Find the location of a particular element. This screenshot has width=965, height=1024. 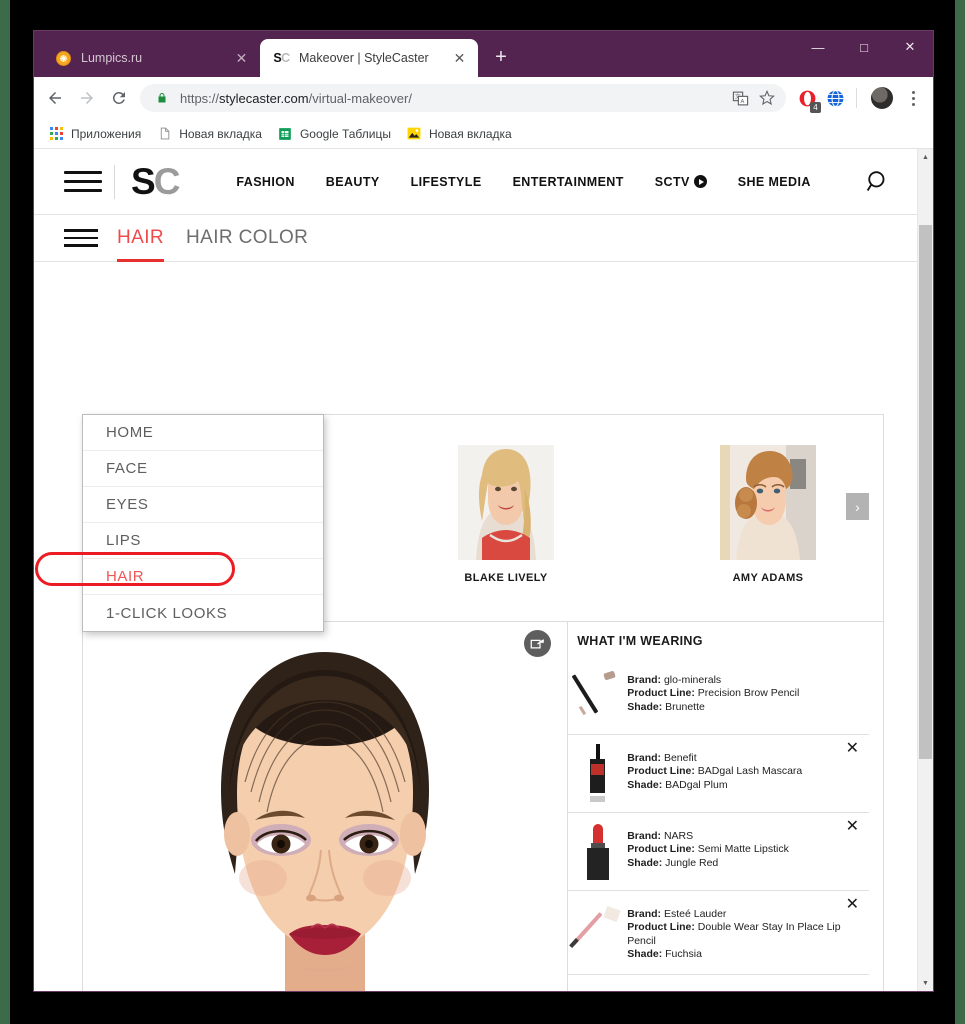

bookmark-new-tab-1: Новая вкладка is located at coordinates (210, 134).